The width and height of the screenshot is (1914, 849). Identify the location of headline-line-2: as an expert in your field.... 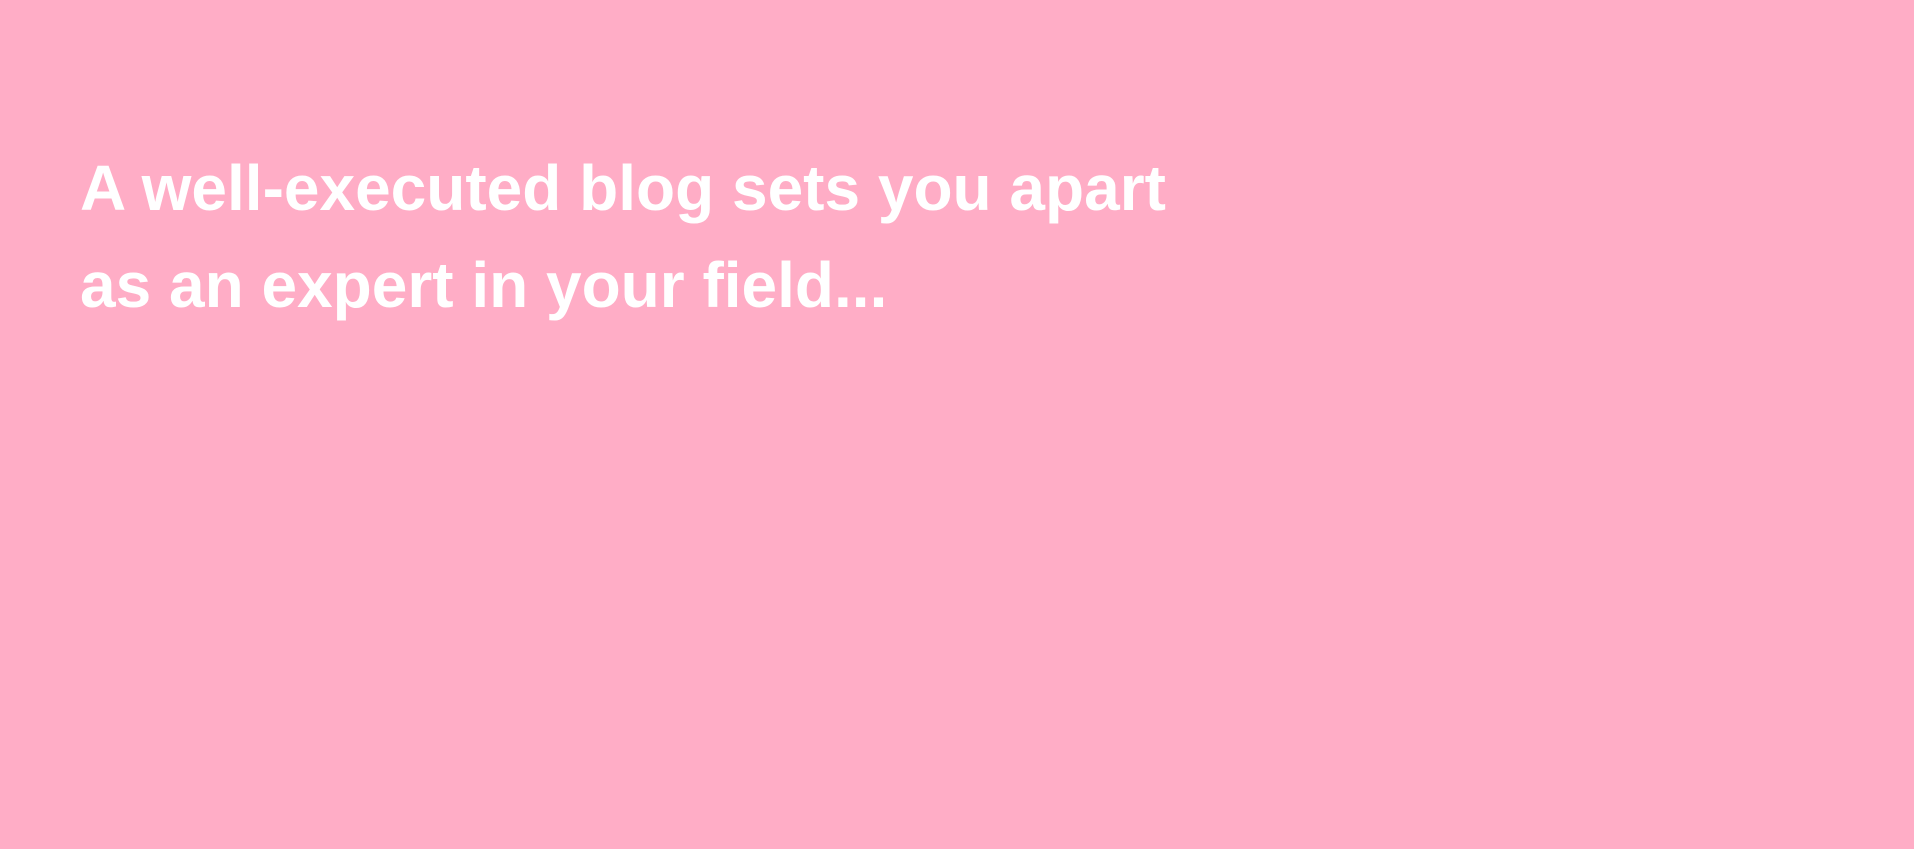
(484, 285).